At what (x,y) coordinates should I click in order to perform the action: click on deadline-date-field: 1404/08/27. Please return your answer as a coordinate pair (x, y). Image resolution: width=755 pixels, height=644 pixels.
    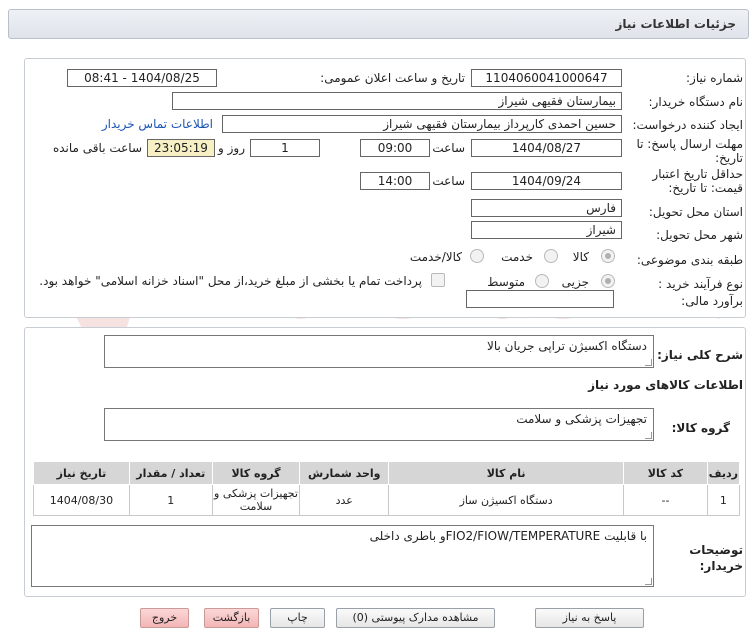
    Looking at the image, I should click on (546, 148).